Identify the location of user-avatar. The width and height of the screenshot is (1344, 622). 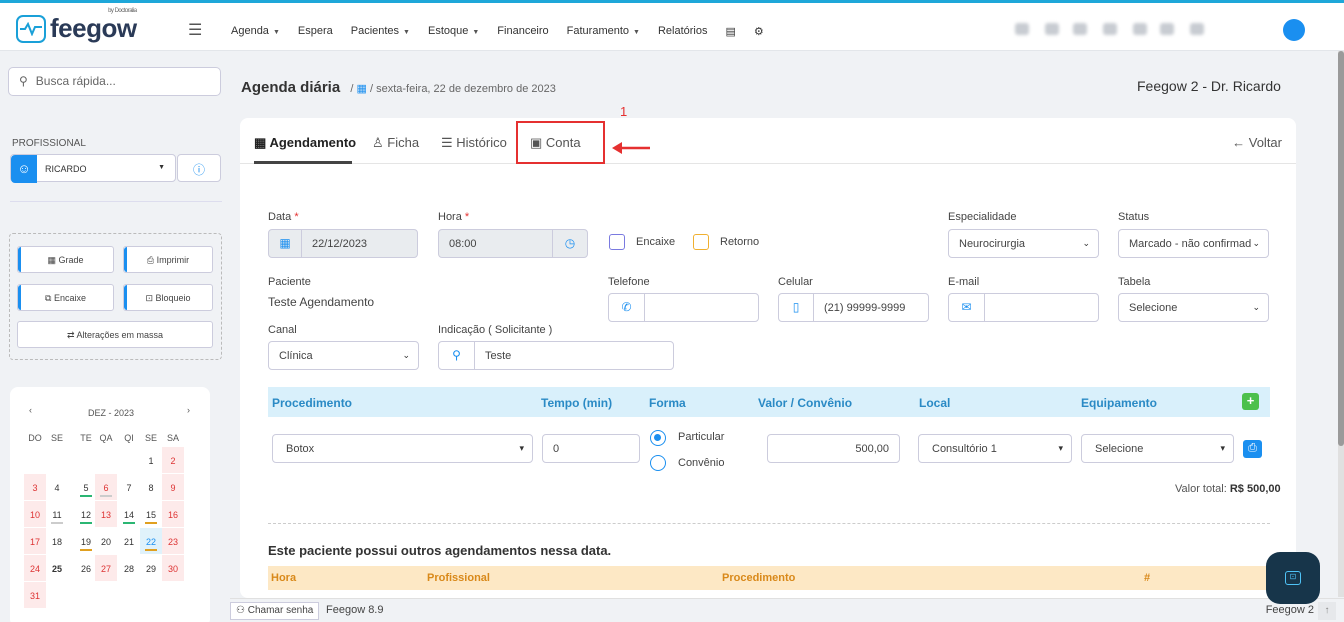
(1294, 30).